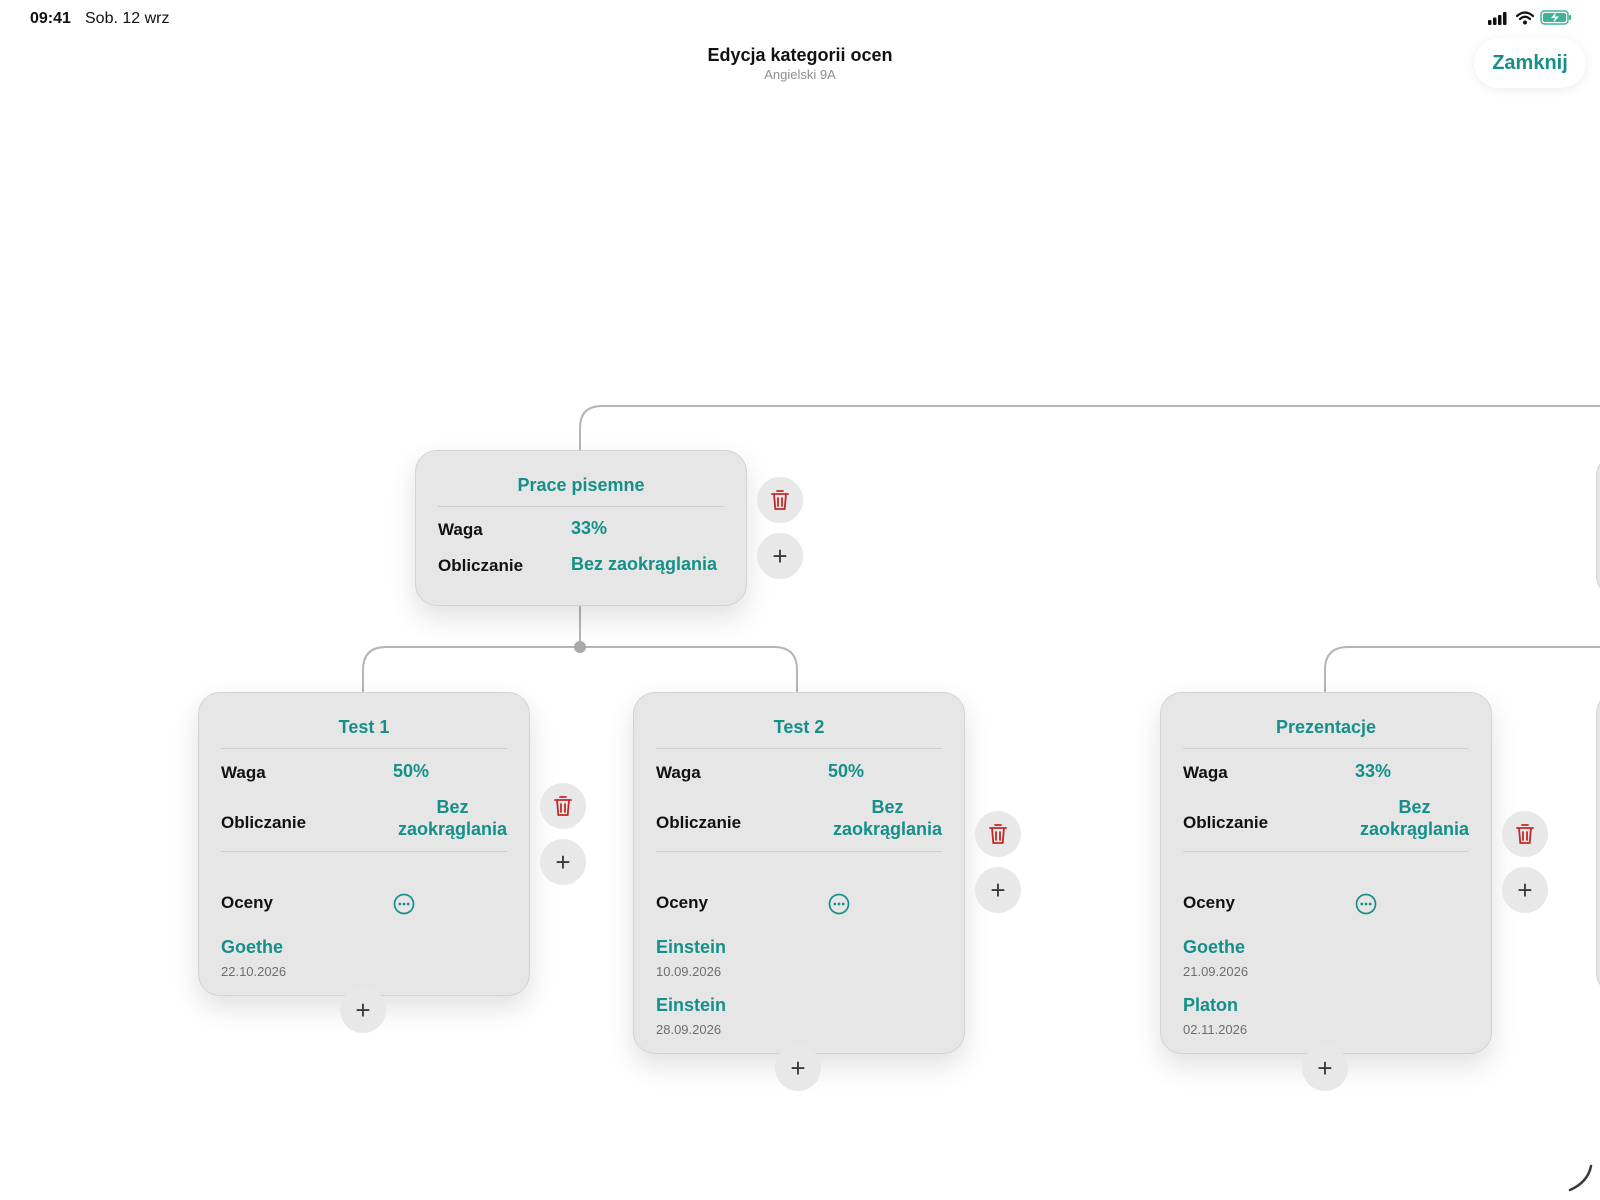  I want to click on category-title: Test 1, so click(364, 721).